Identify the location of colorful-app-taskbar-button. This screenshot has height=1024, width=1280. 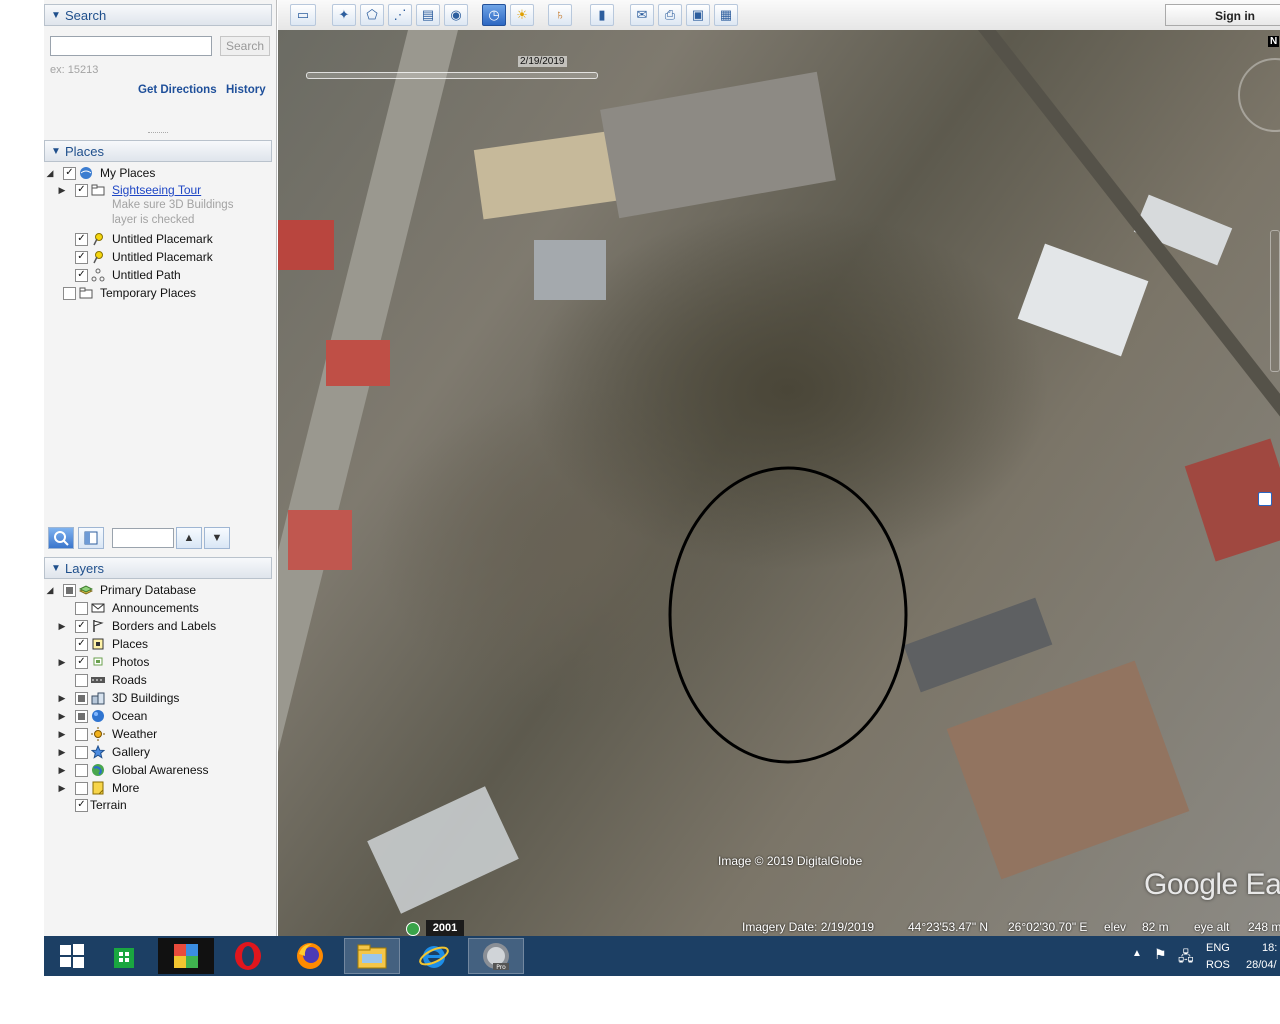
(186, 956).